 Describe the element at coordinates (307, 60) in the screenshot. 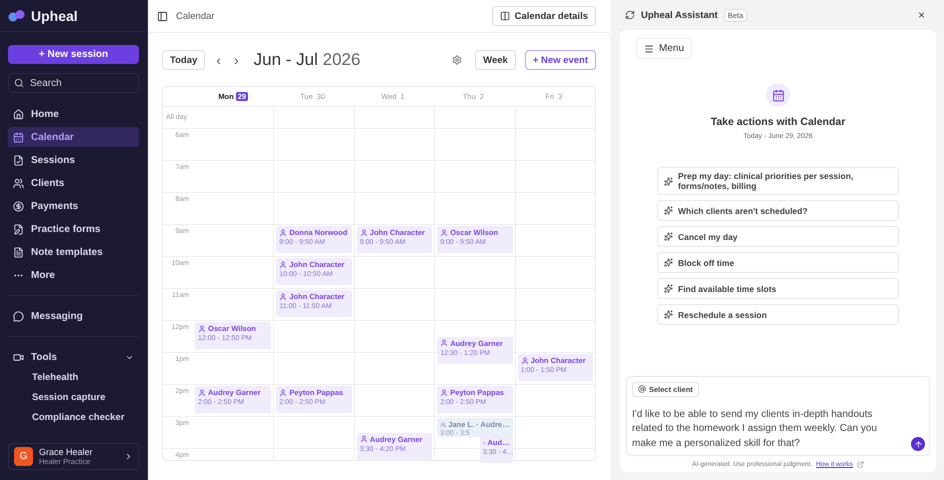

I see `date-range: Jun - Jul 2026` at that location.